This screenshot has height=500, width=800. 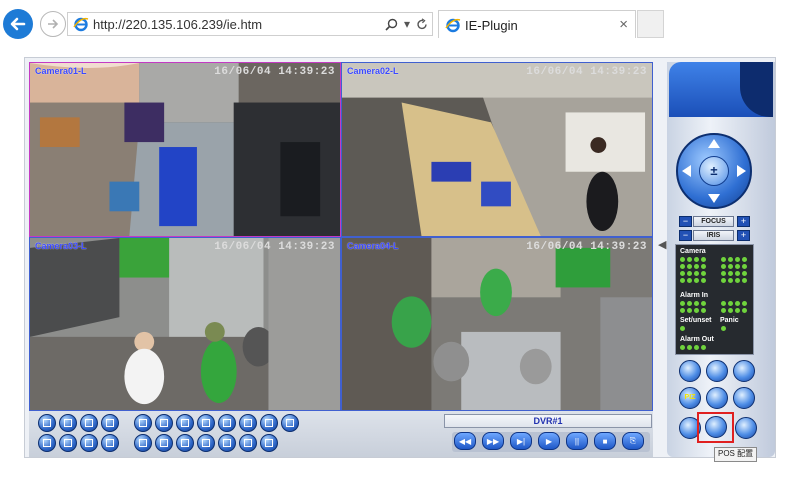 What do you see at coordinates (548, 421) in the screenshot?
I see `dvr-label: DVR#1` at bounding box center [548, 421].